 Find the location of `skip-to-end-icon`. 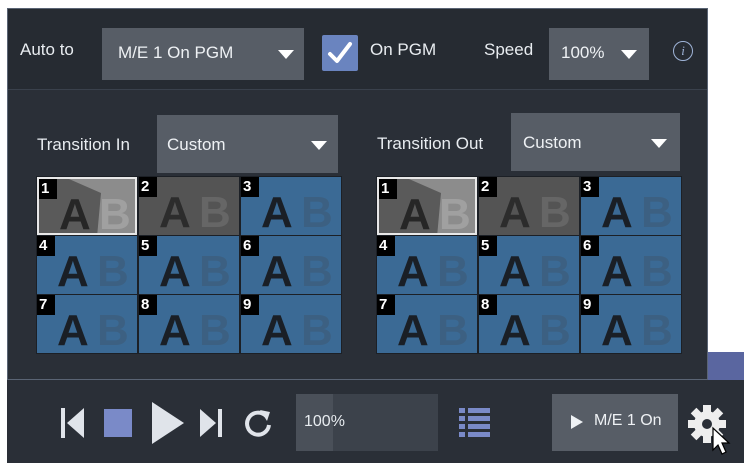

skip-to-end-icon is located at coordinates (211, 423).